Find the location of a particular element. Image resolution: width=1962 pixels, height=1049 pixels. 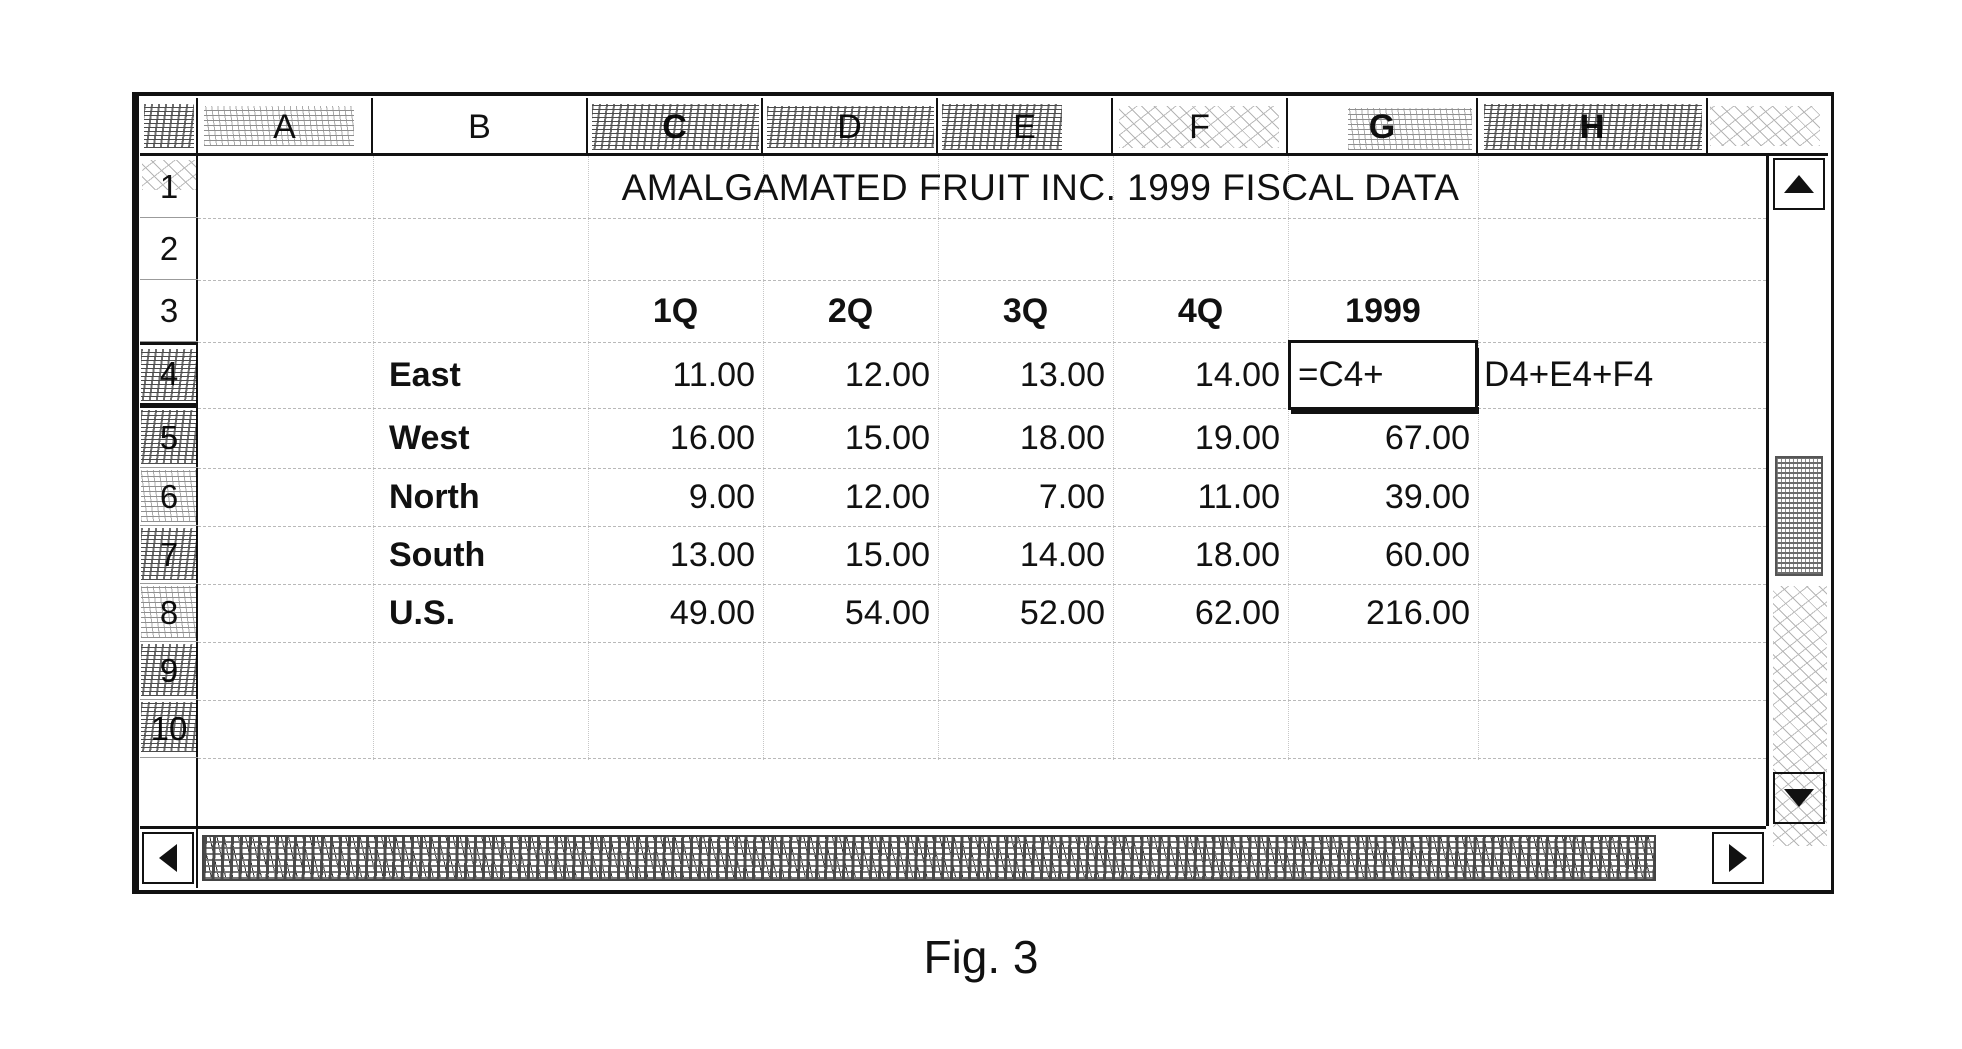

cell-title-row1: AMALGAMATED FRUIT INC. 1999 FISCAL DATA is located at coordinates (1040, 188).